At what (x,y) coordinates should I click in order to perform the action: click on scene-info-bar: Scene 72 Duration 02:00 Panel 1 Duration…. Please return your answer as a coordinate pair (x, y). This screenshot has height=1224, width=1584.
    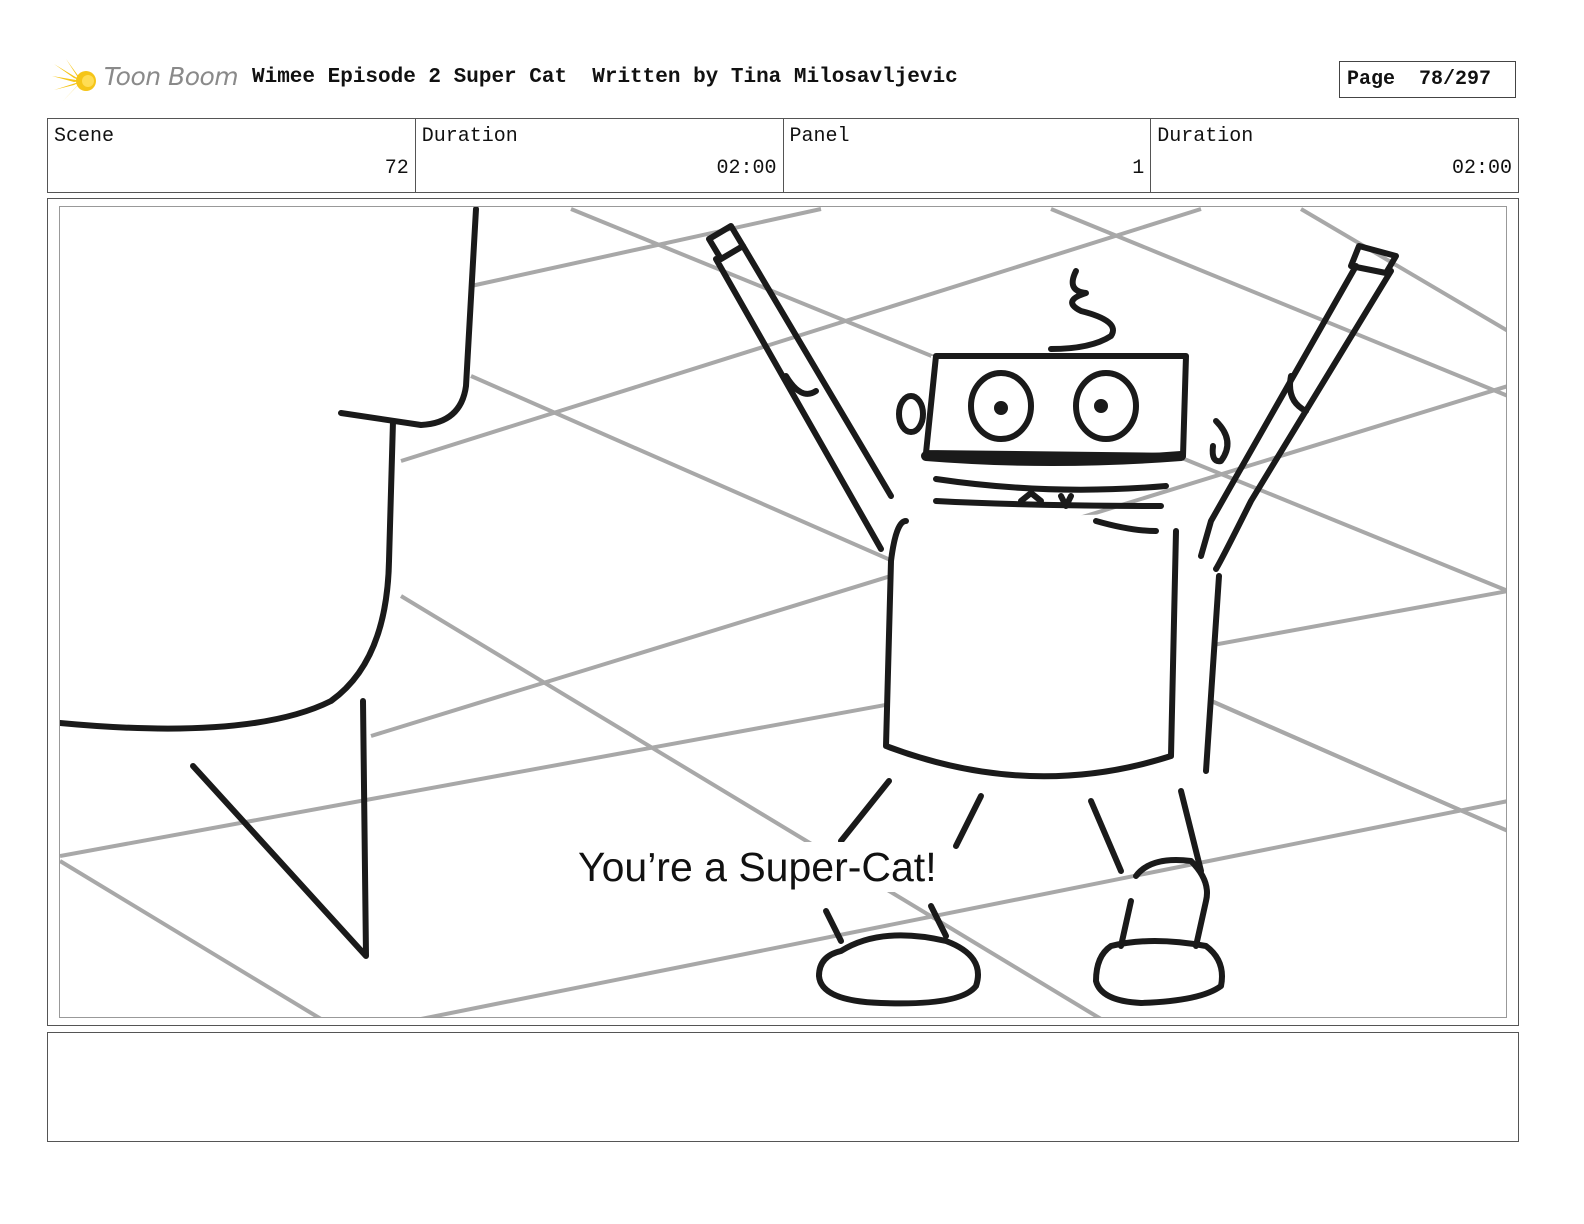
    Looking at the image, I should click on (783, 155).